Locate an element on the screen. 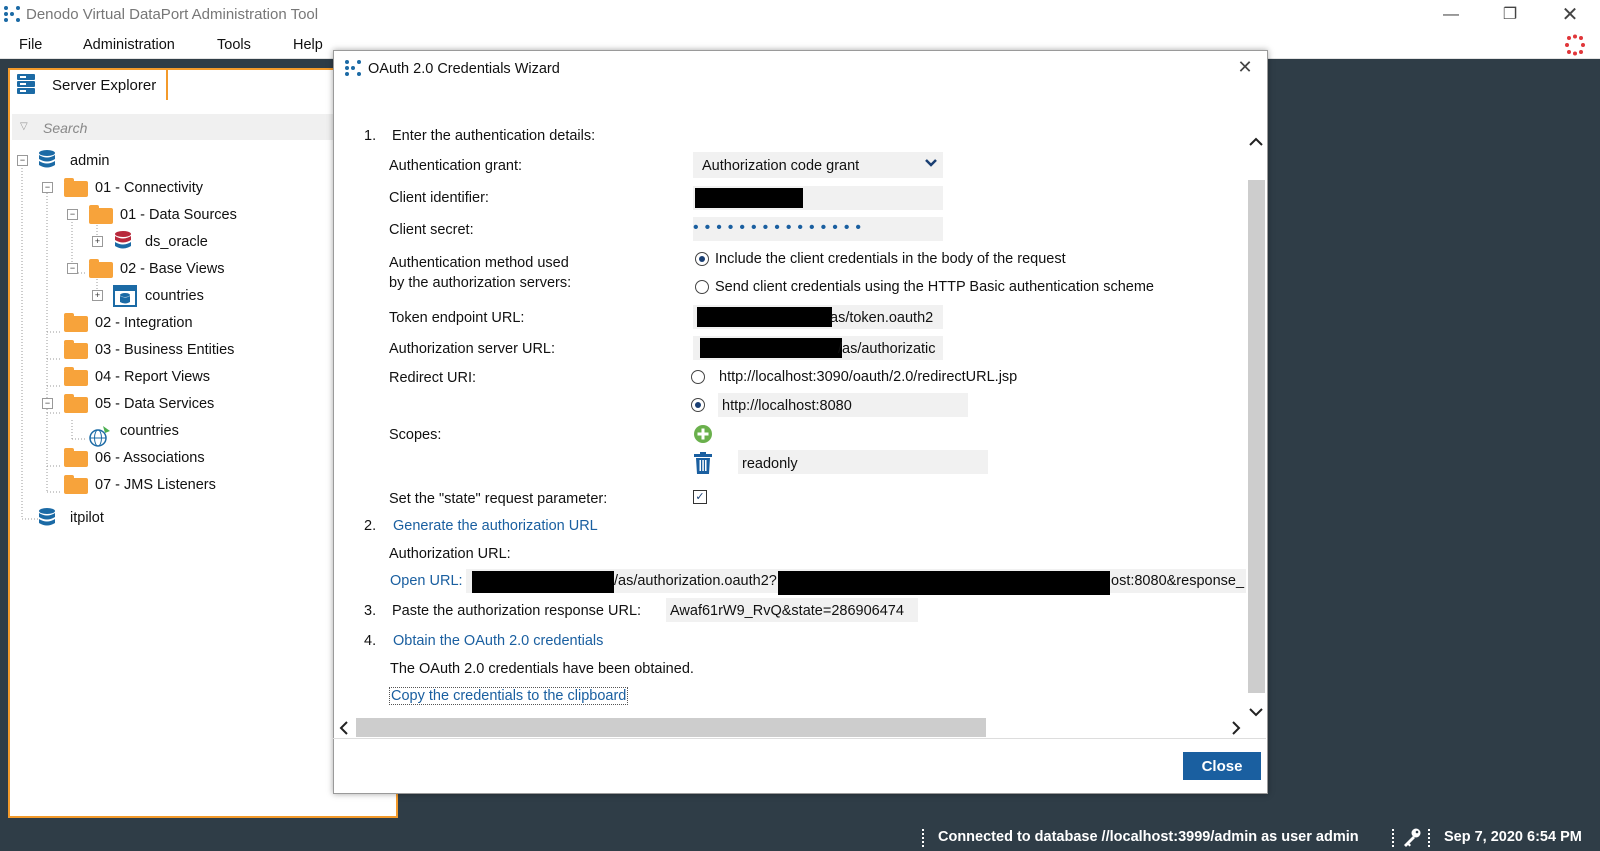 The height and width of the screenshot is (851, 1600). dialog-close-icon: ✕ is located at coordinates (1245, 67).